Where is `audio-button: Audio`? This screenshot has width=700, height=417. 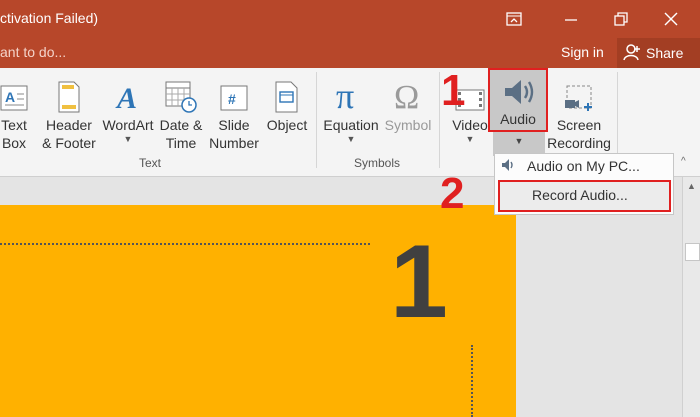 audio-button: Audio is located at coordinates (518, 100).